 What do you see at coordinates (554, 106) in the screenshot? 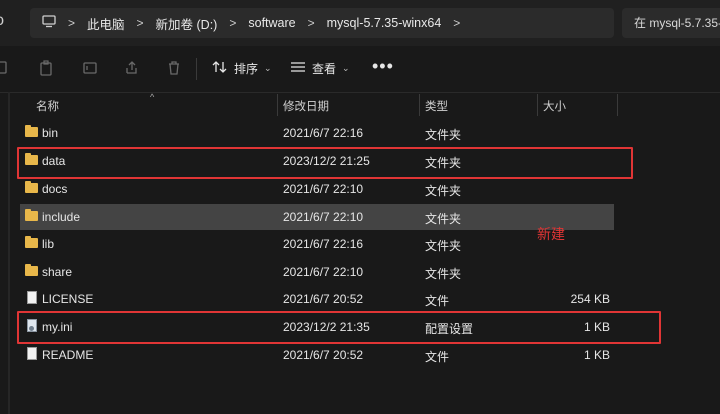
I see `column-size: 大小` at bounding box center [554, 106].